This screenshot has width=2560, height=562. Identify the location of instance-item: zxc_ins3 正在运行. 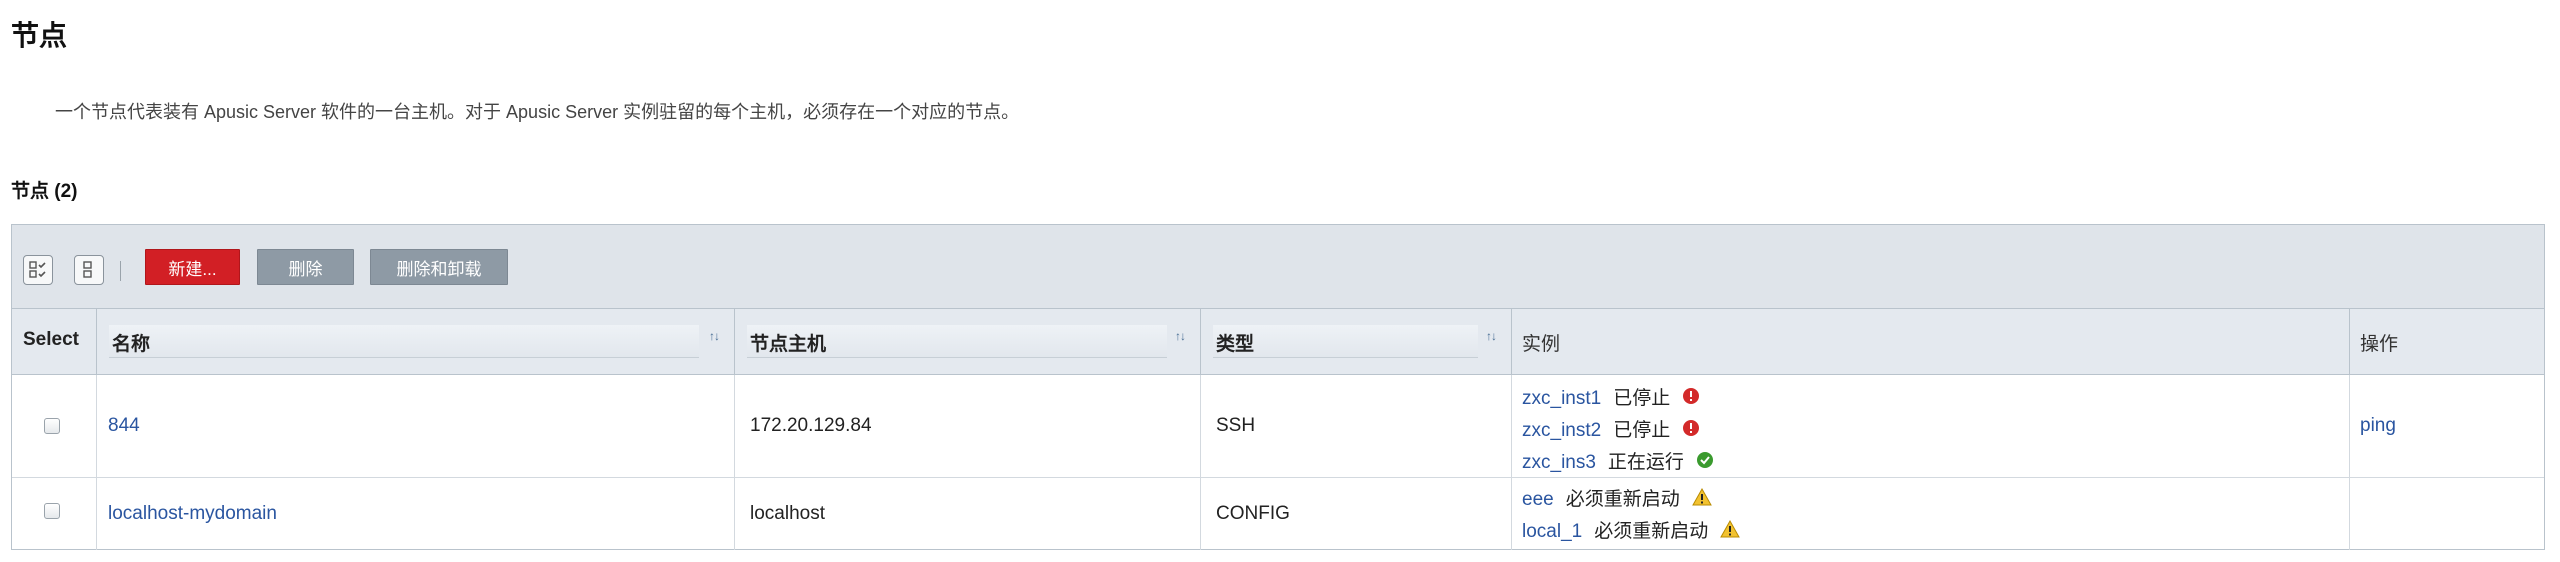
(1618, 461).